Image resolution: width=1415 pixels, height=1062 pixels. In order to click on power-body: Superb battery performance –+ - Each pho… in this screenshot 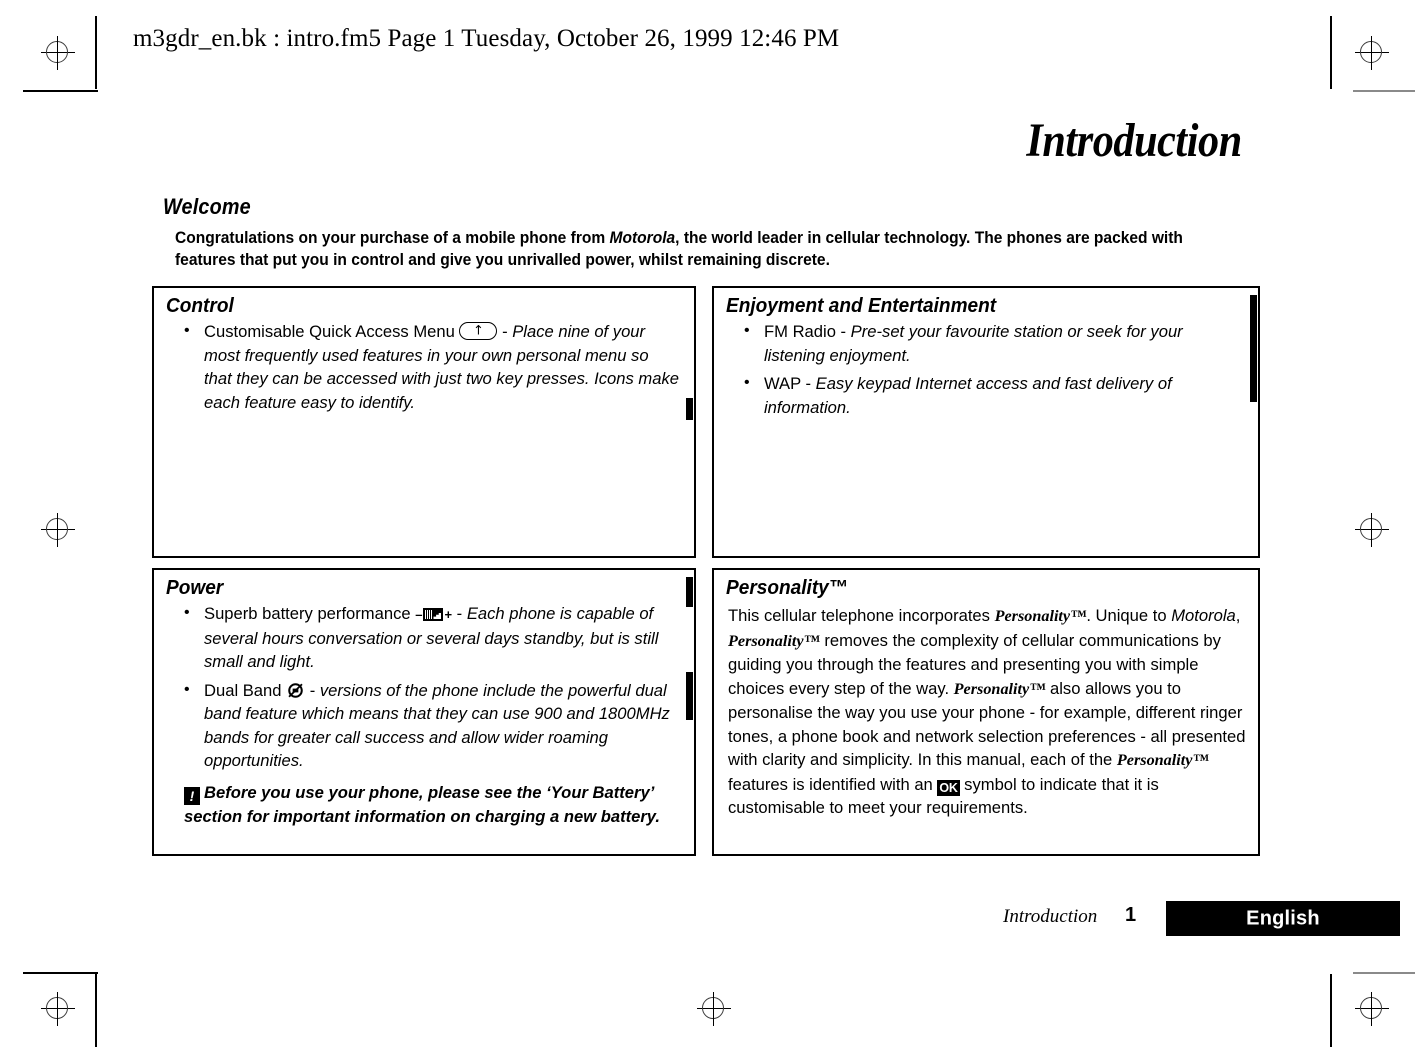, I will do `click(423, 715)`.